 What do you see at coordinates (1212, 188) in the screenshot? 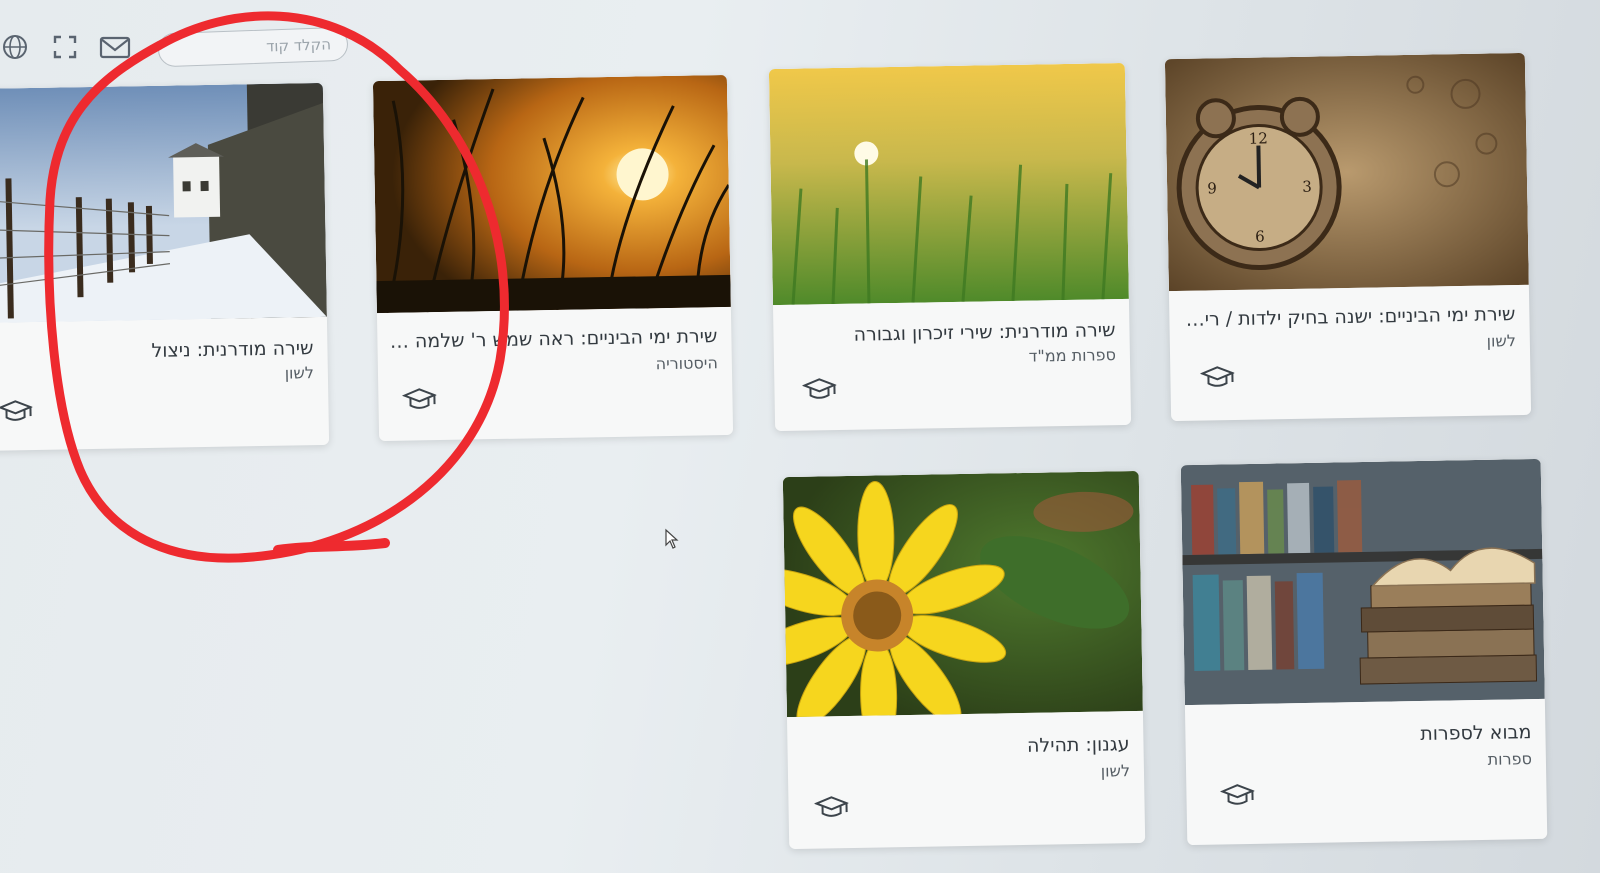
I see `svg-text: 9` at bounding box center [1212, 188].